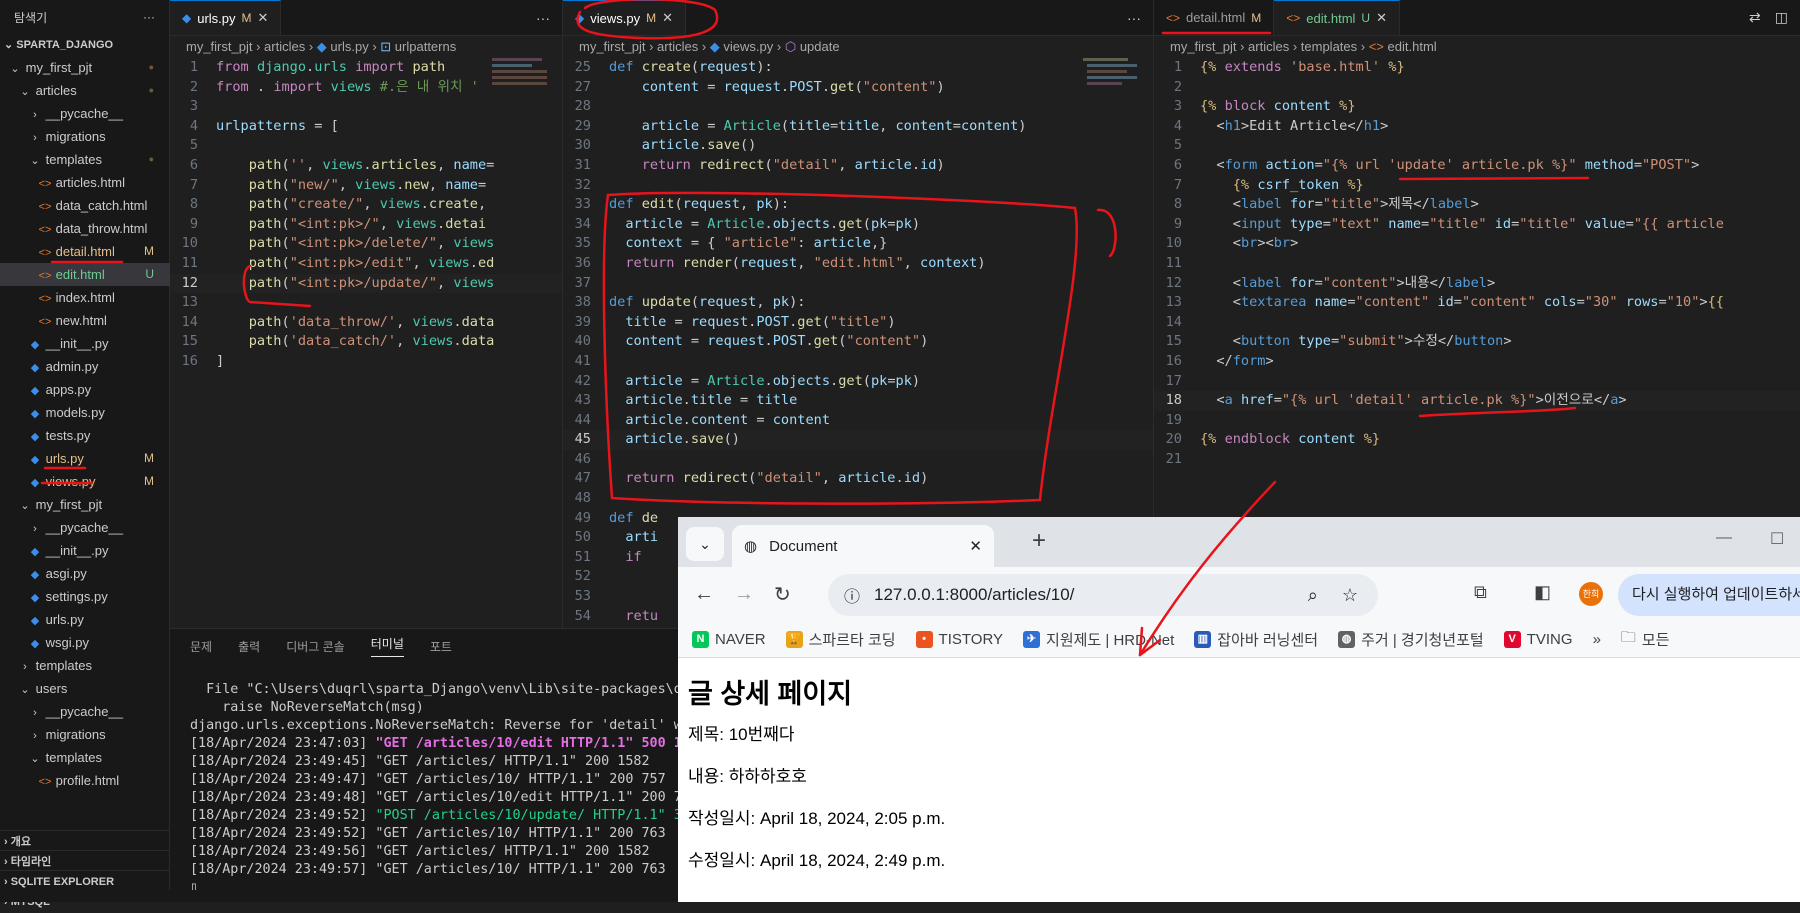  I want to click on sidebar-section: › SQLITE EXPLORER, so click(85, 881).